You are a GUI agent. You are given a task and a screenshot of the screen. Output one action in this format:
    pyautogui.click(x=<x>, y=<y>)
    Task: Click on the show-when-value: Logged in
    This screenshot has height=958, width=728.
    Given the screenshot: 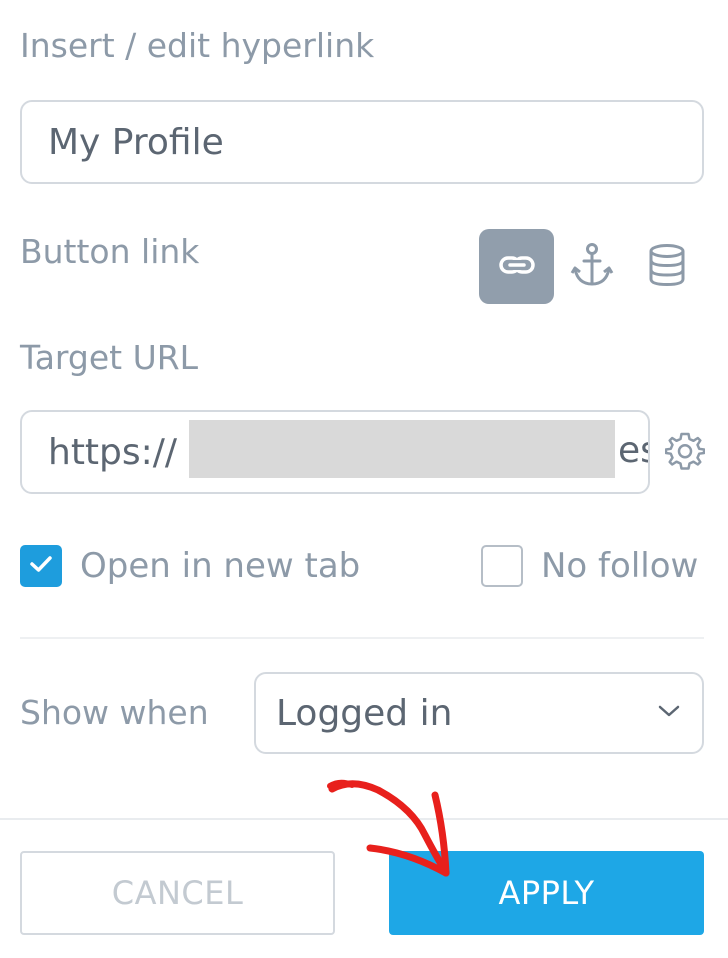 What is the action you would take?
    pyautogui.click(x=364, y=713)
    